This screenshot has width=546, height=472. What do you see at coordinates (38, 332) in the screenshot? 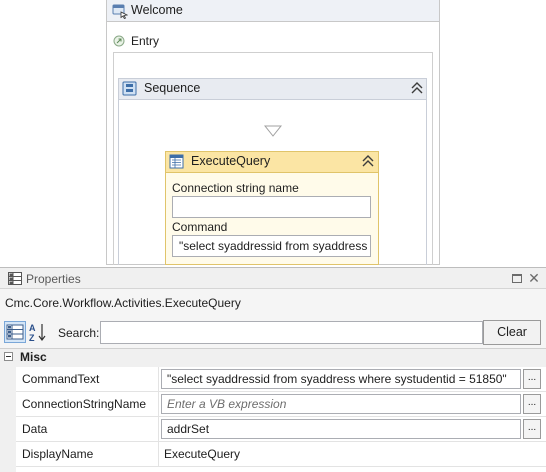
I see `alphabetical-sort-icon: A Z` at bounding box center [38, 332].